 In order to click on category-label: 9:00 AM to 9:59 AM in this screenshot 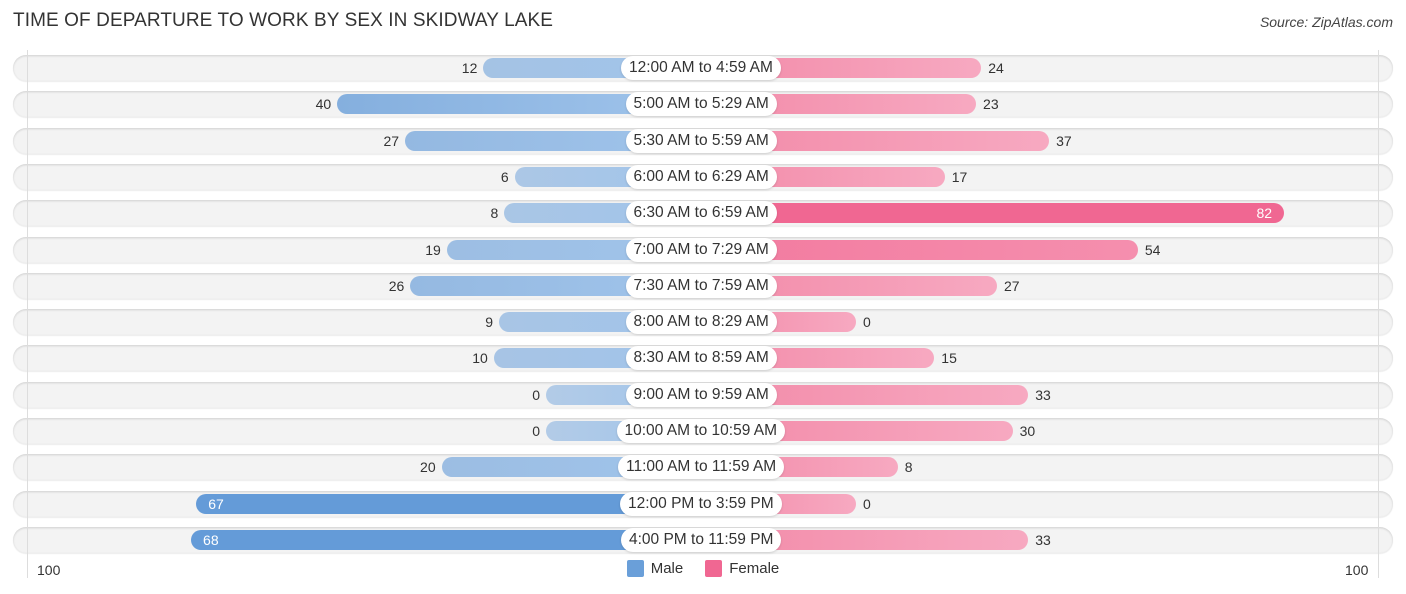, I will do `click(701, 394)`.